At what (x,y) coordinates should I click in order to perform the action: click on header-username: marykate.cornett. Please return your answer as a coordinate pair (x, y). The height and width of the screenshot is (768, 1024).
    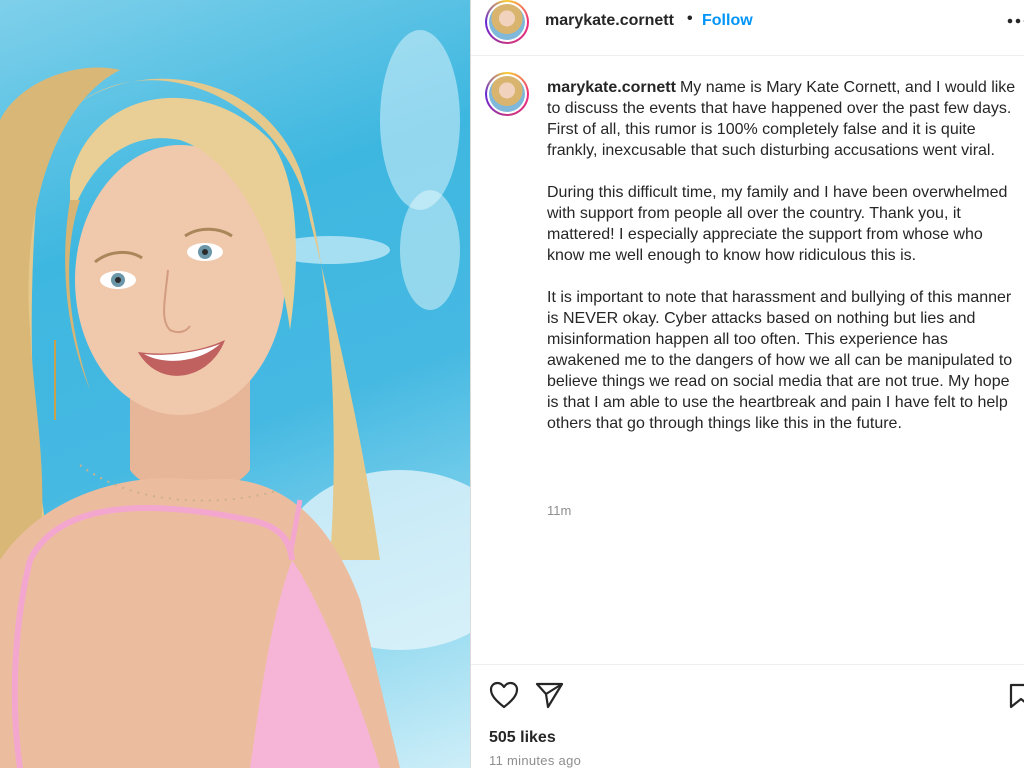
    Looking at the image, I should click on (609, 21).